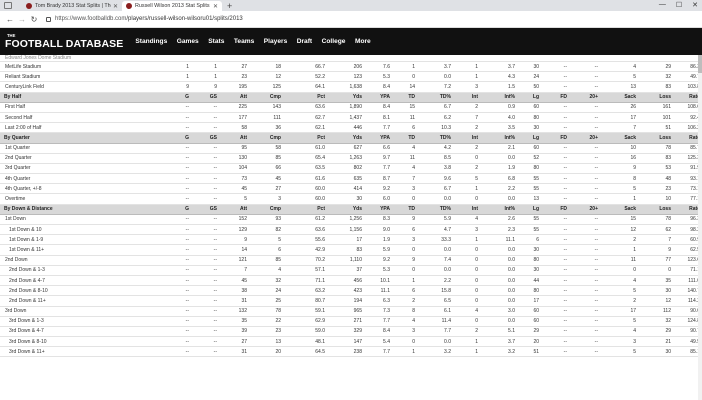 The width and height of the screenshot is (702, 400). What do you see at coordinates (82, 97) in the screenshot?
I see `section-title: By Half` at bounding box center [82, 97].